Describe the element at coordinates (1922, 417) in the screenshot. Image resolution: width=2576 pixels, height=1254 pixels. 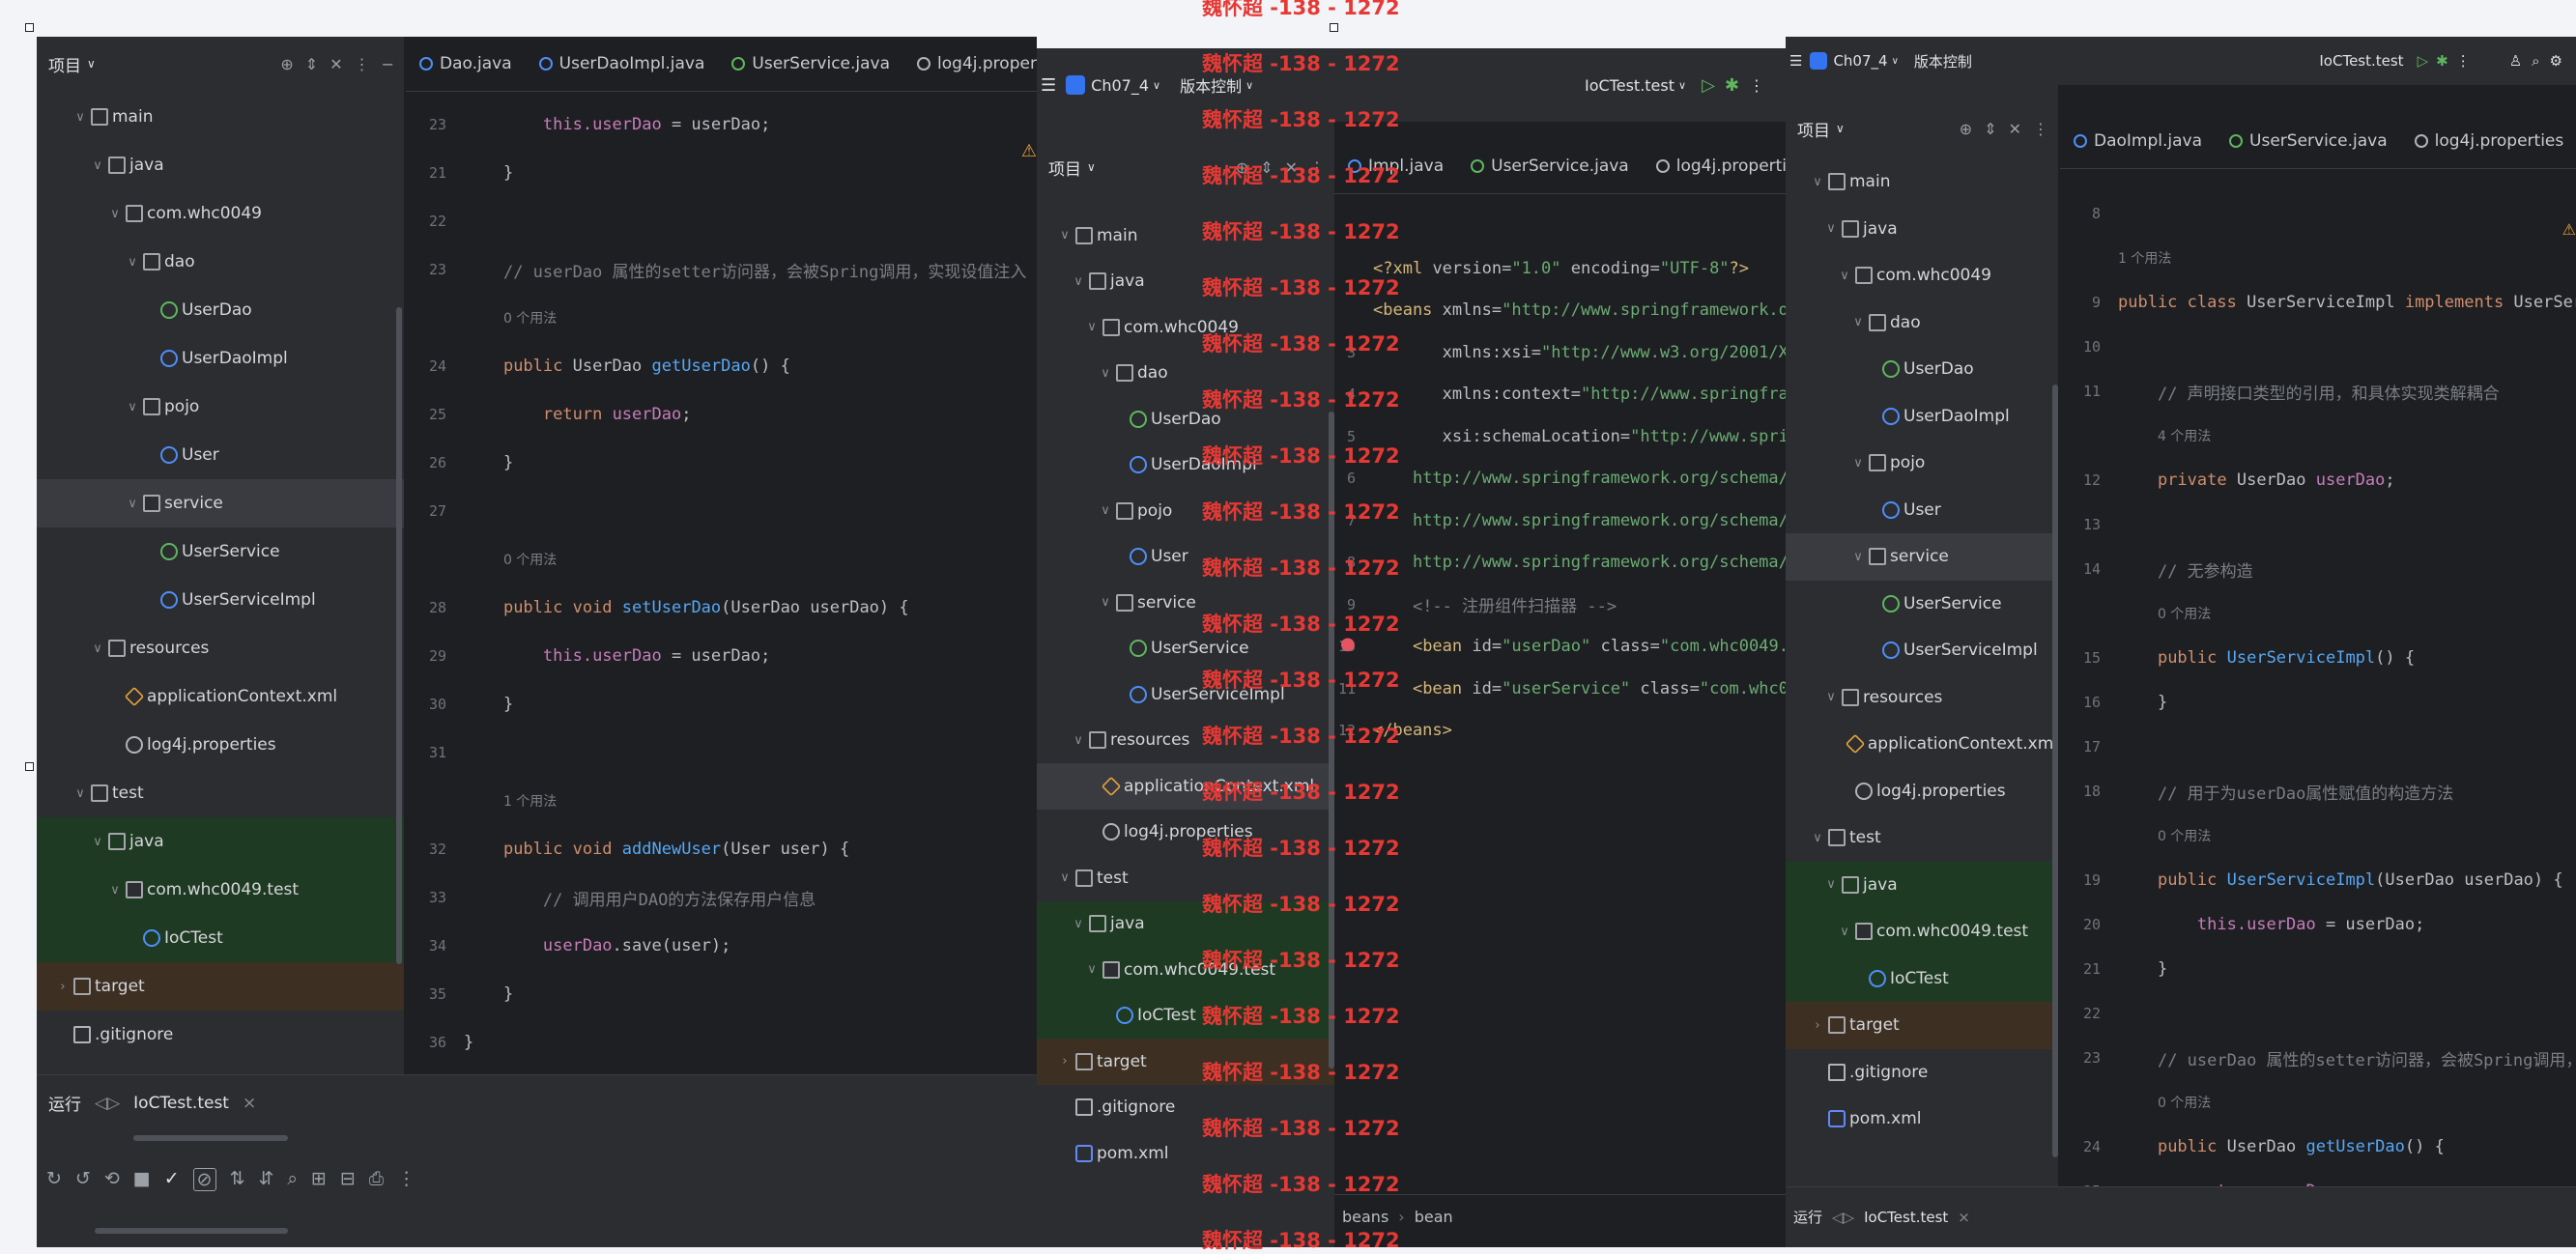
I see `tree-item: UserDaoImpl` at that location.